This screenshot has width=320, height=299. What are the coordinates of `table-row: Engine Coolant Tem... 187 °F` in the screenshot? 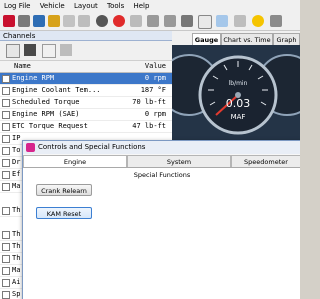 It's located at (86, 91).